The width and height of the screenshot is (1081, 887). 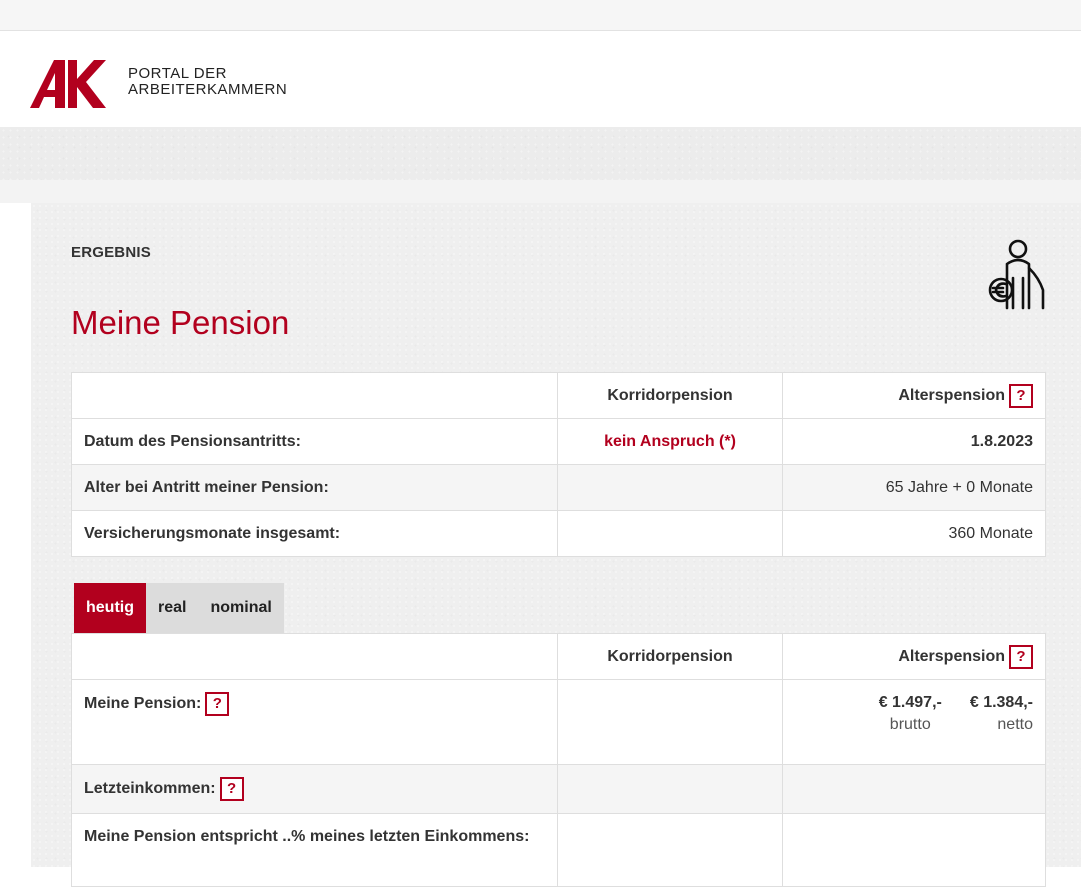 I want to click on netto-label: netto, so click(x=1015, y=724).